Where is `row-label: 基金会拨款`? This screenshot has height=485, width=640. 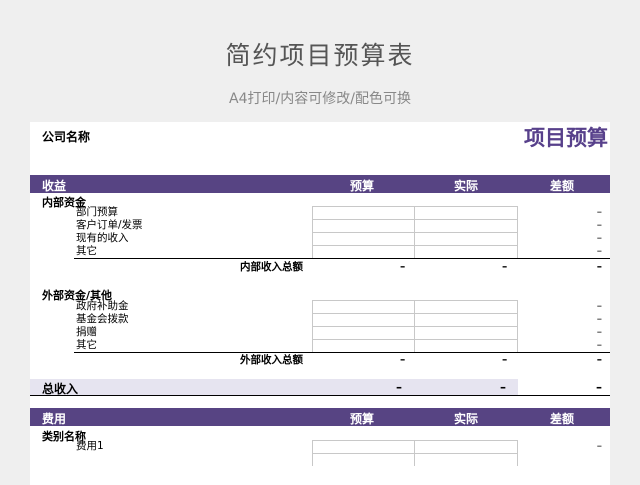 row-label: 基金会拨款 is located at coordinates (102, 319).